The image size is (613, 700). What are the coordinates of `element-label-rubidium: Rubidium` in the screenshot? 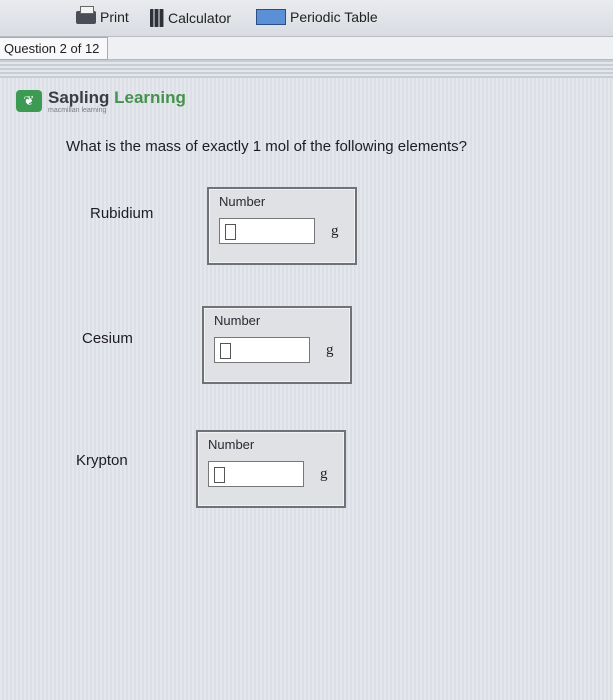 It's located at (122, 213).